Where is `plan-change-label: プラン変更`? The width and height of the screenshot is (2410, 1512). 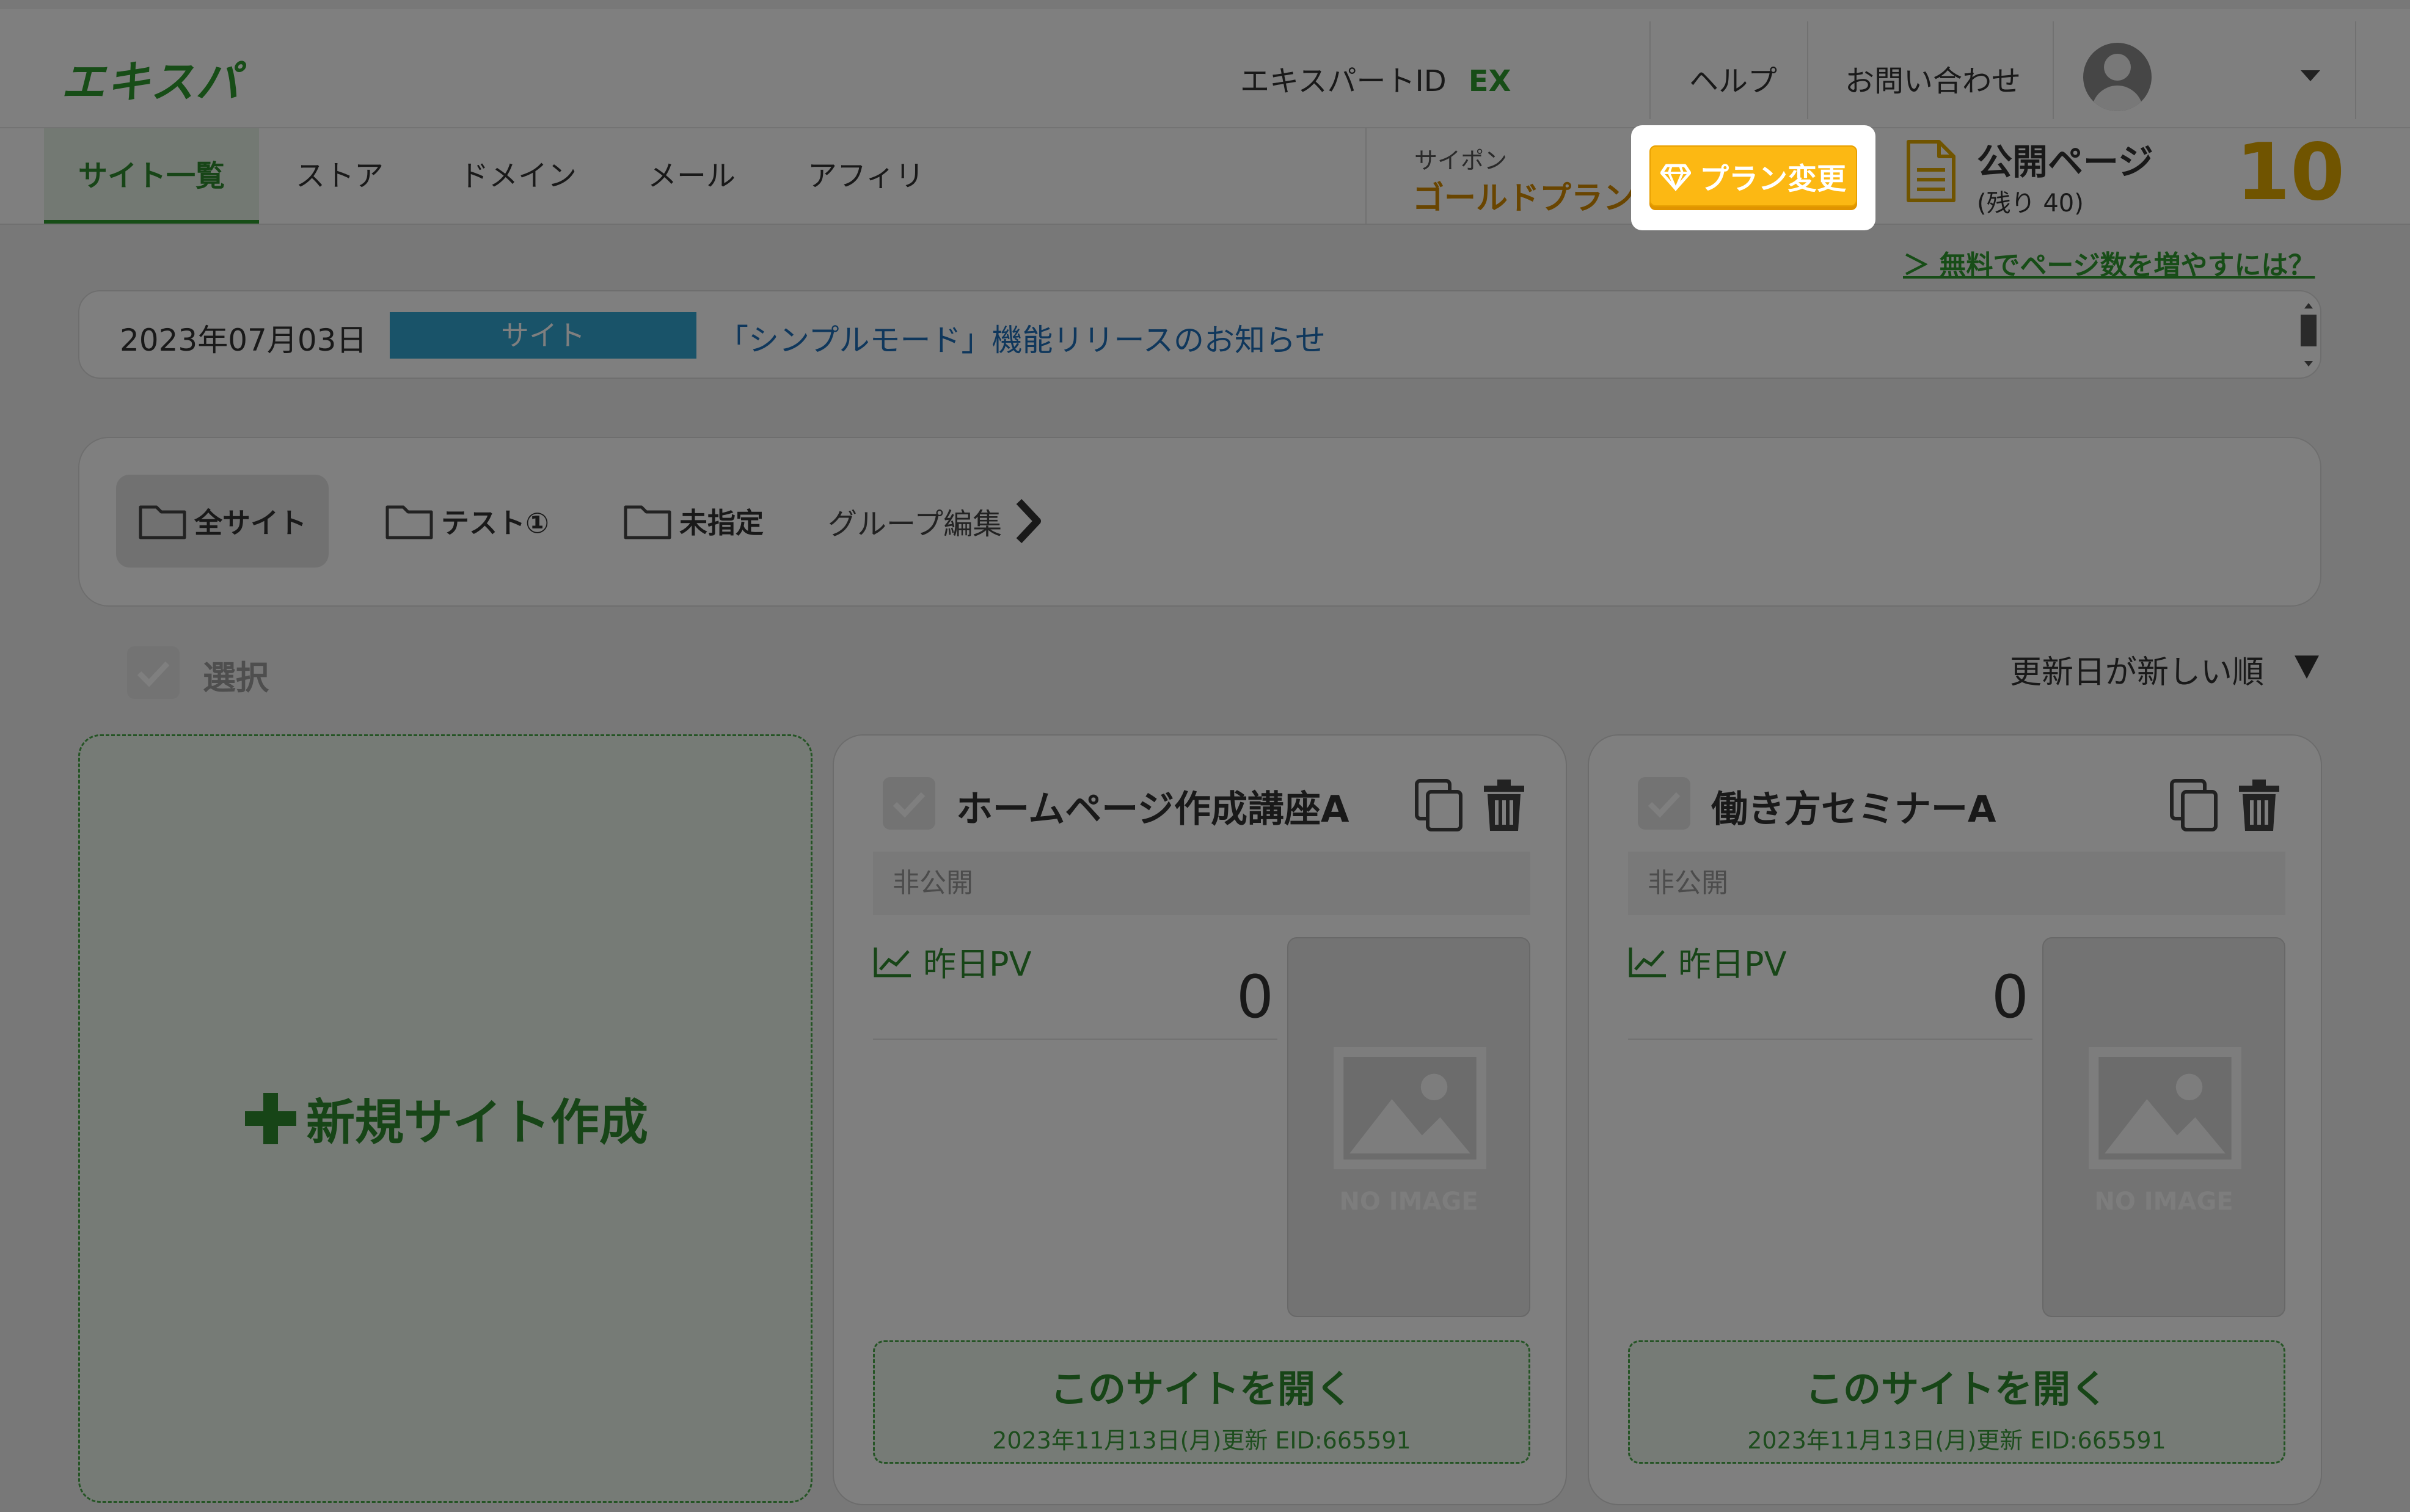
plan-change-label: プラン変更 is located at coordinates (1772, 179).